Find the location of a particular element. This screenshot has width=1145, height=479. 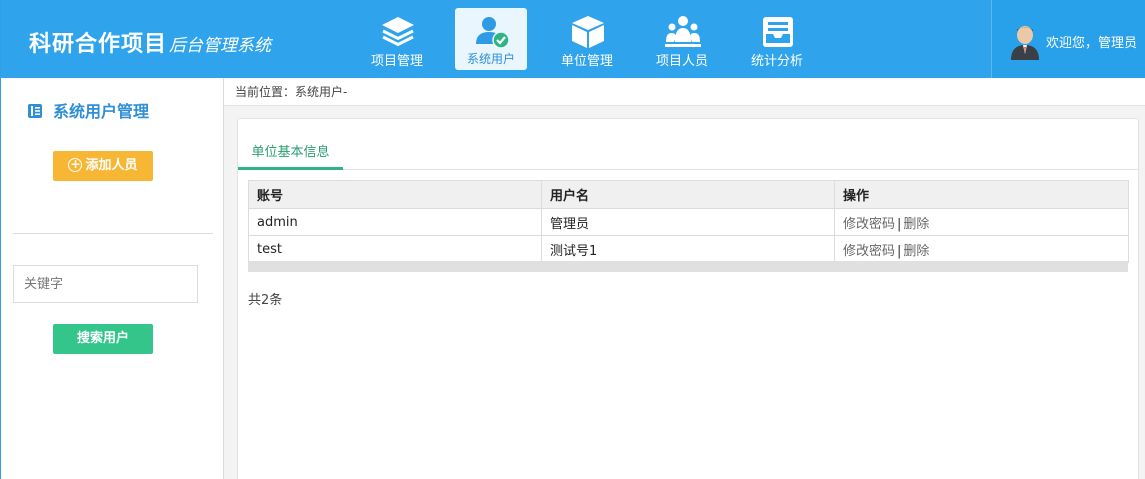

nav-label: 项目人员 is located at coordinates (681, 61).